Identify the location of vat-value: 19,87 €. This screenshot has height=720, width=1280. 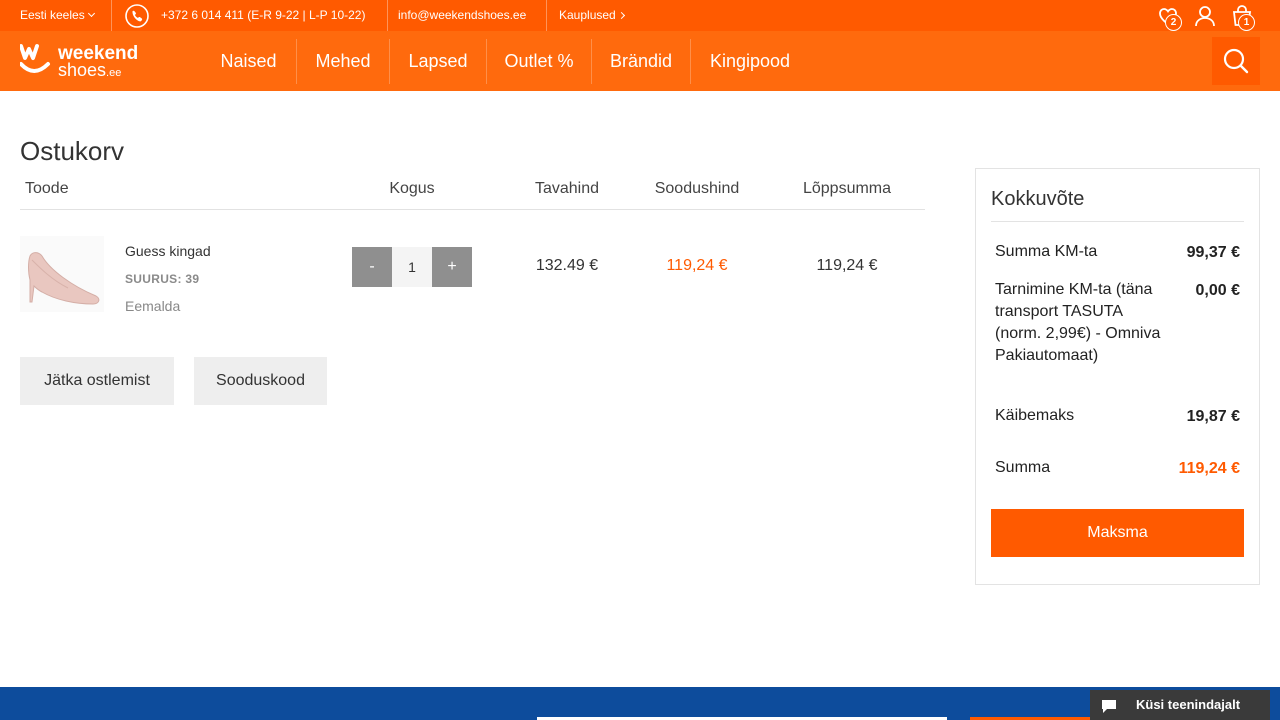
(1213, 416).